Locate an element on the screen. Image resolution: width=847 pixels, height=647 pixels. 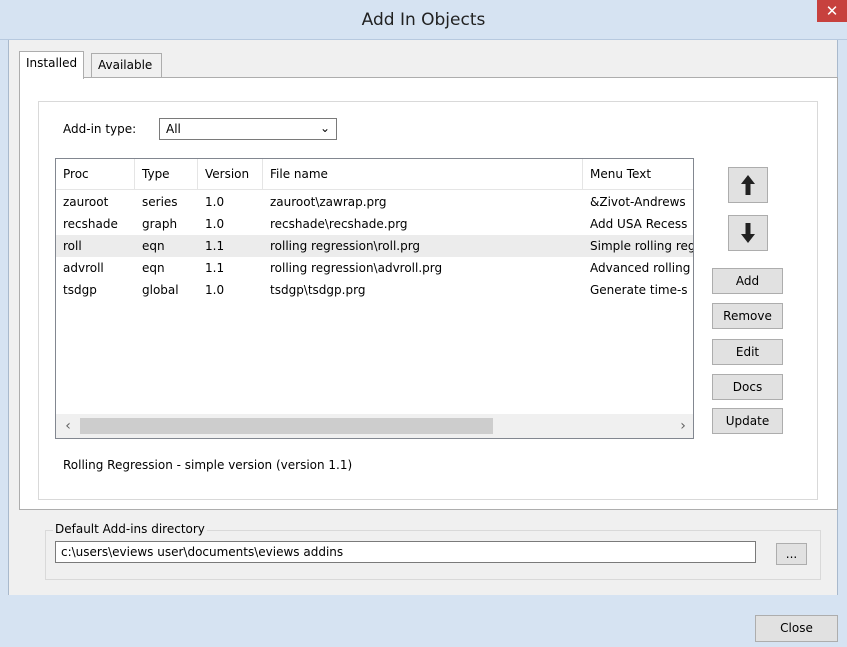
arrow-up-icon is located at coordinates (748, 185).